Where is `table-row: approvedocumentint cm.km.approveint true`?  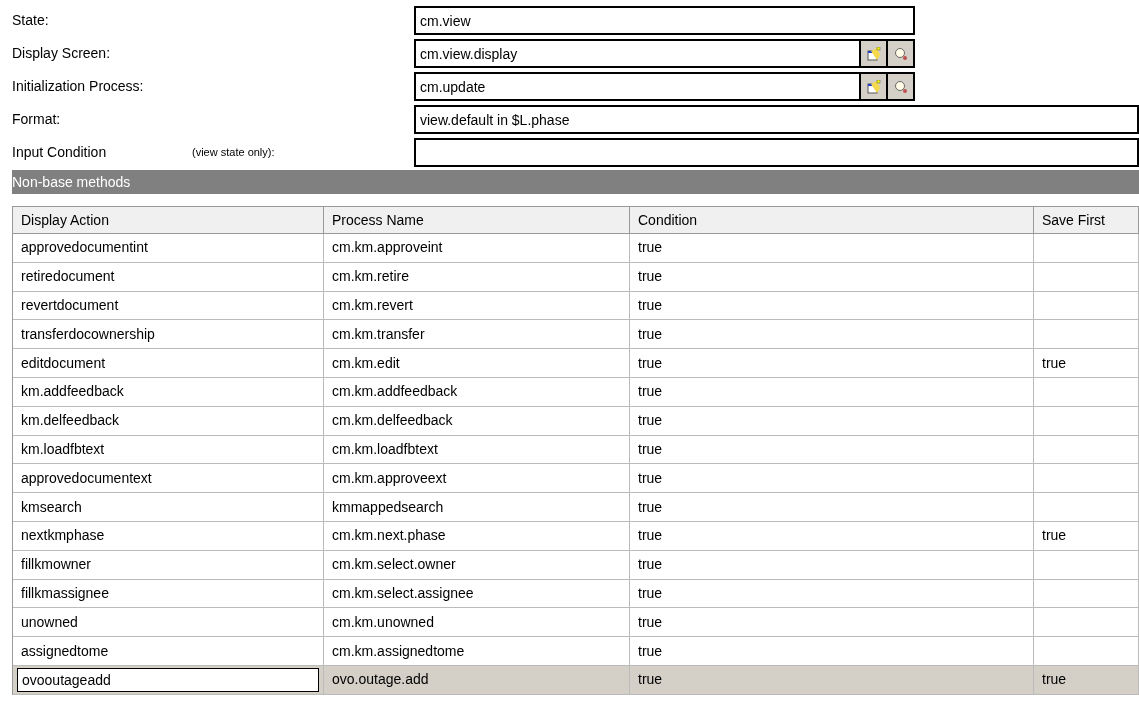 table-row: approvedocumentint cm.km.approveint true is located at coordinates (576, 248).